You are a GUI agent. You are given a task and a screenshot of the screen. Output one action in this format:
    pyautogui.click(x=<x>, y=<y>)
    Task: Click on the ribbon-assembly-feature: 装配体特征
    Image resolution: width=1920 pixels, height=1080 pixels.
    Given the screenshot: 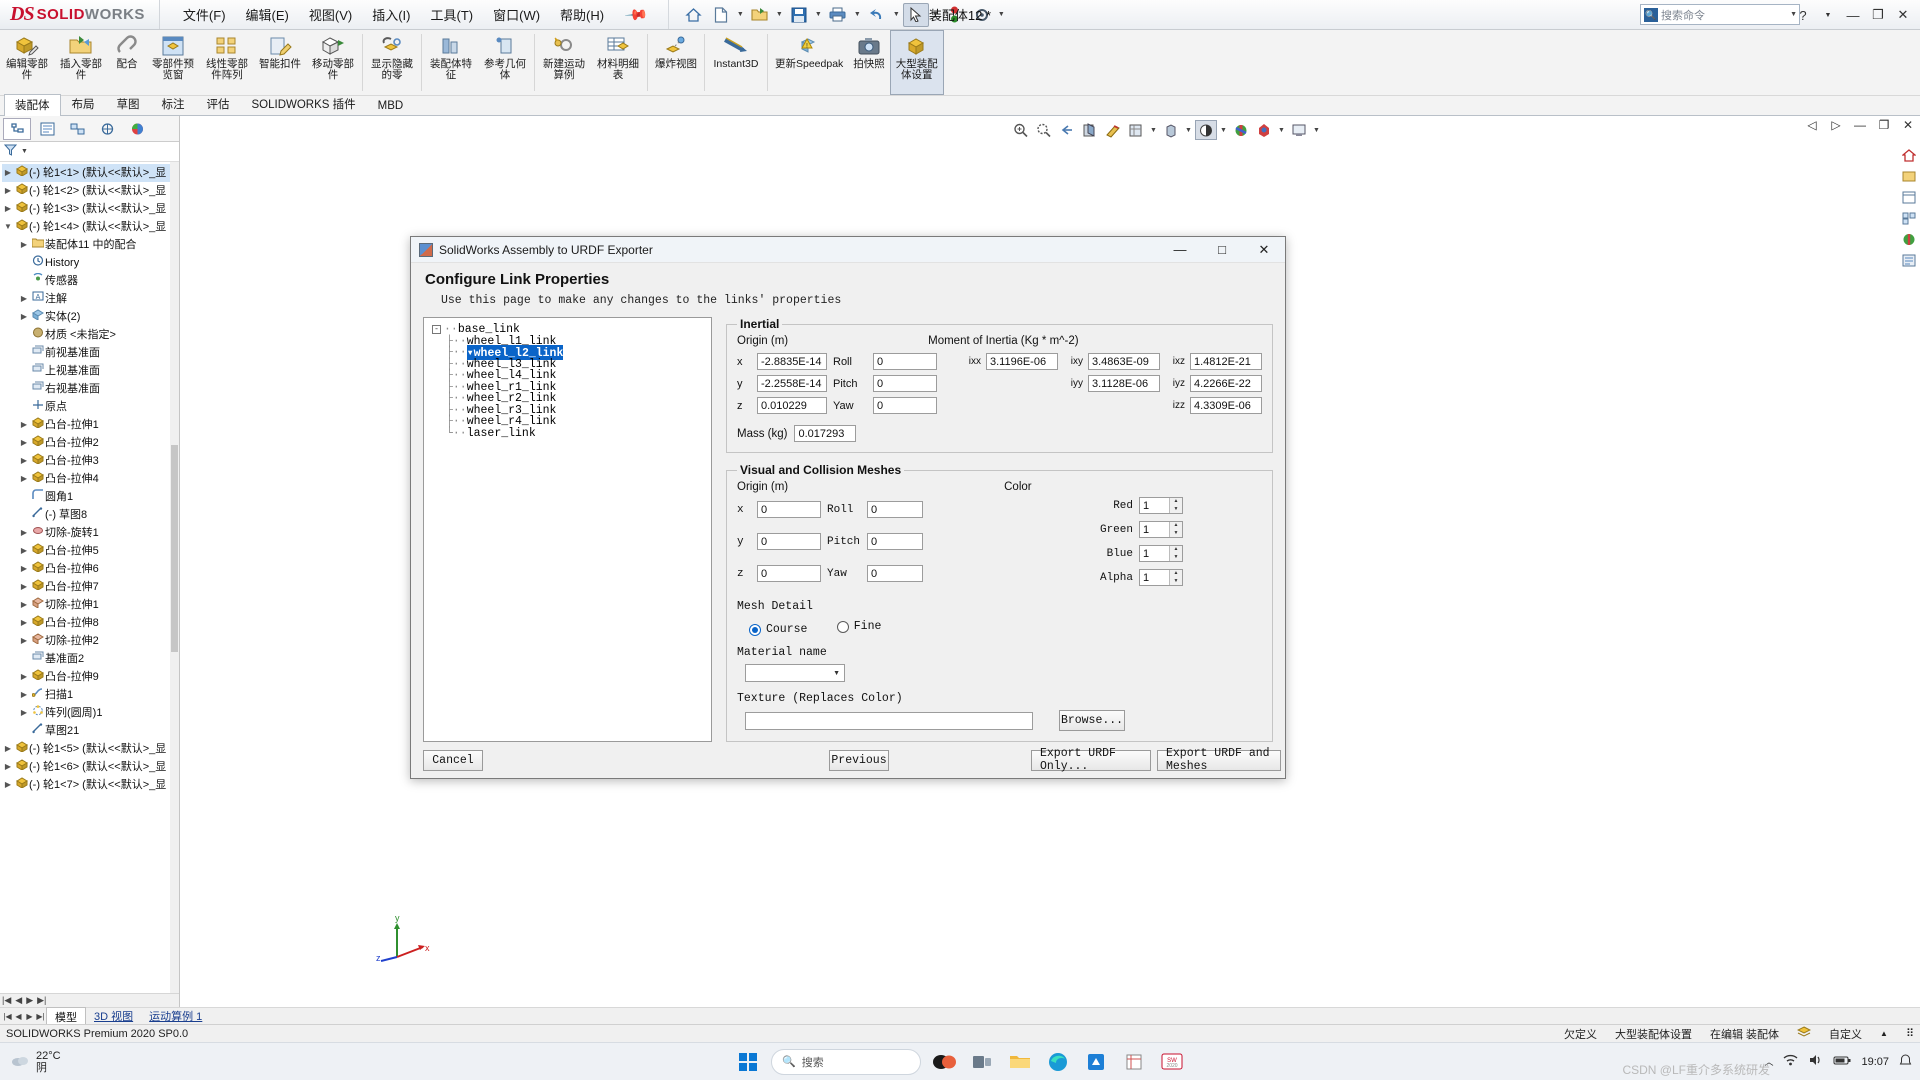 What is the action you would take?
    pyautogui.click(x=451, y=62)
    